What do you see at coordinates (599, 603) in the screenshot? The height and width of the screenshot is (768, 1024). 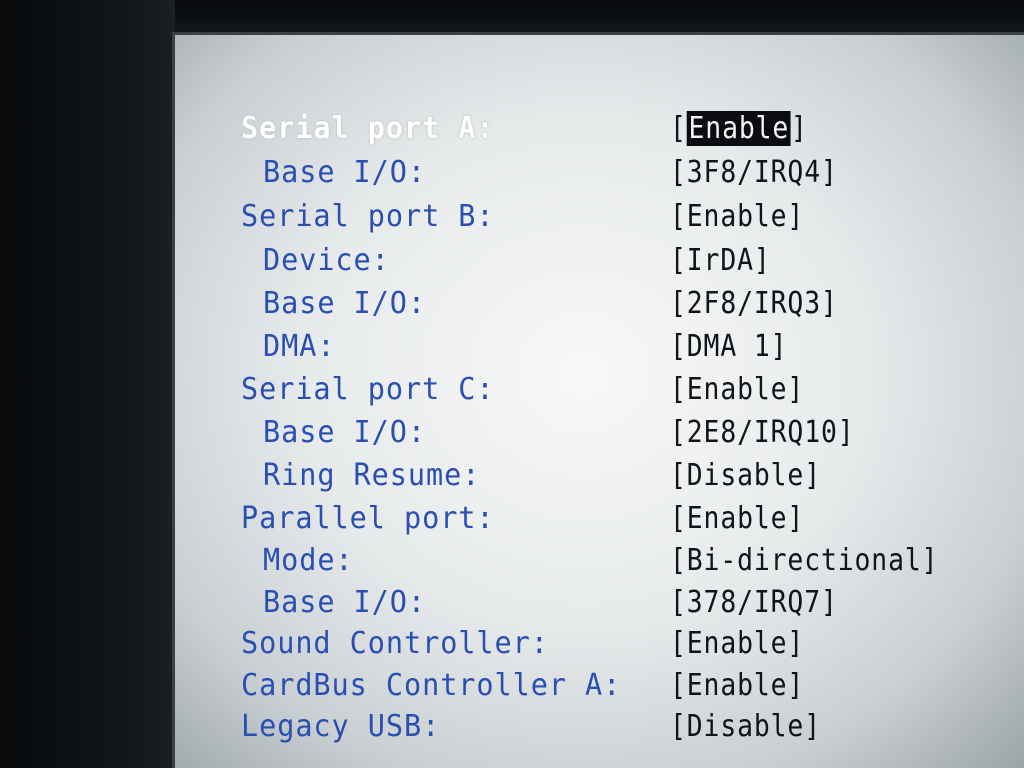 I see `setting-row-parallel-base-io: Base I/O: [378/IRQ7]` at bounding box center [599, 603].